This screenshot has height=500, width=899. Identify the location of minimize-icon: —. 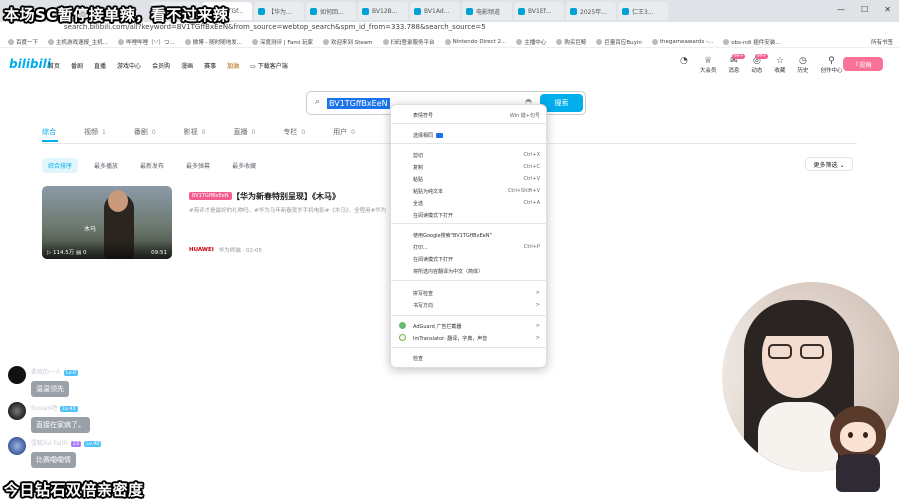
(841, 9).